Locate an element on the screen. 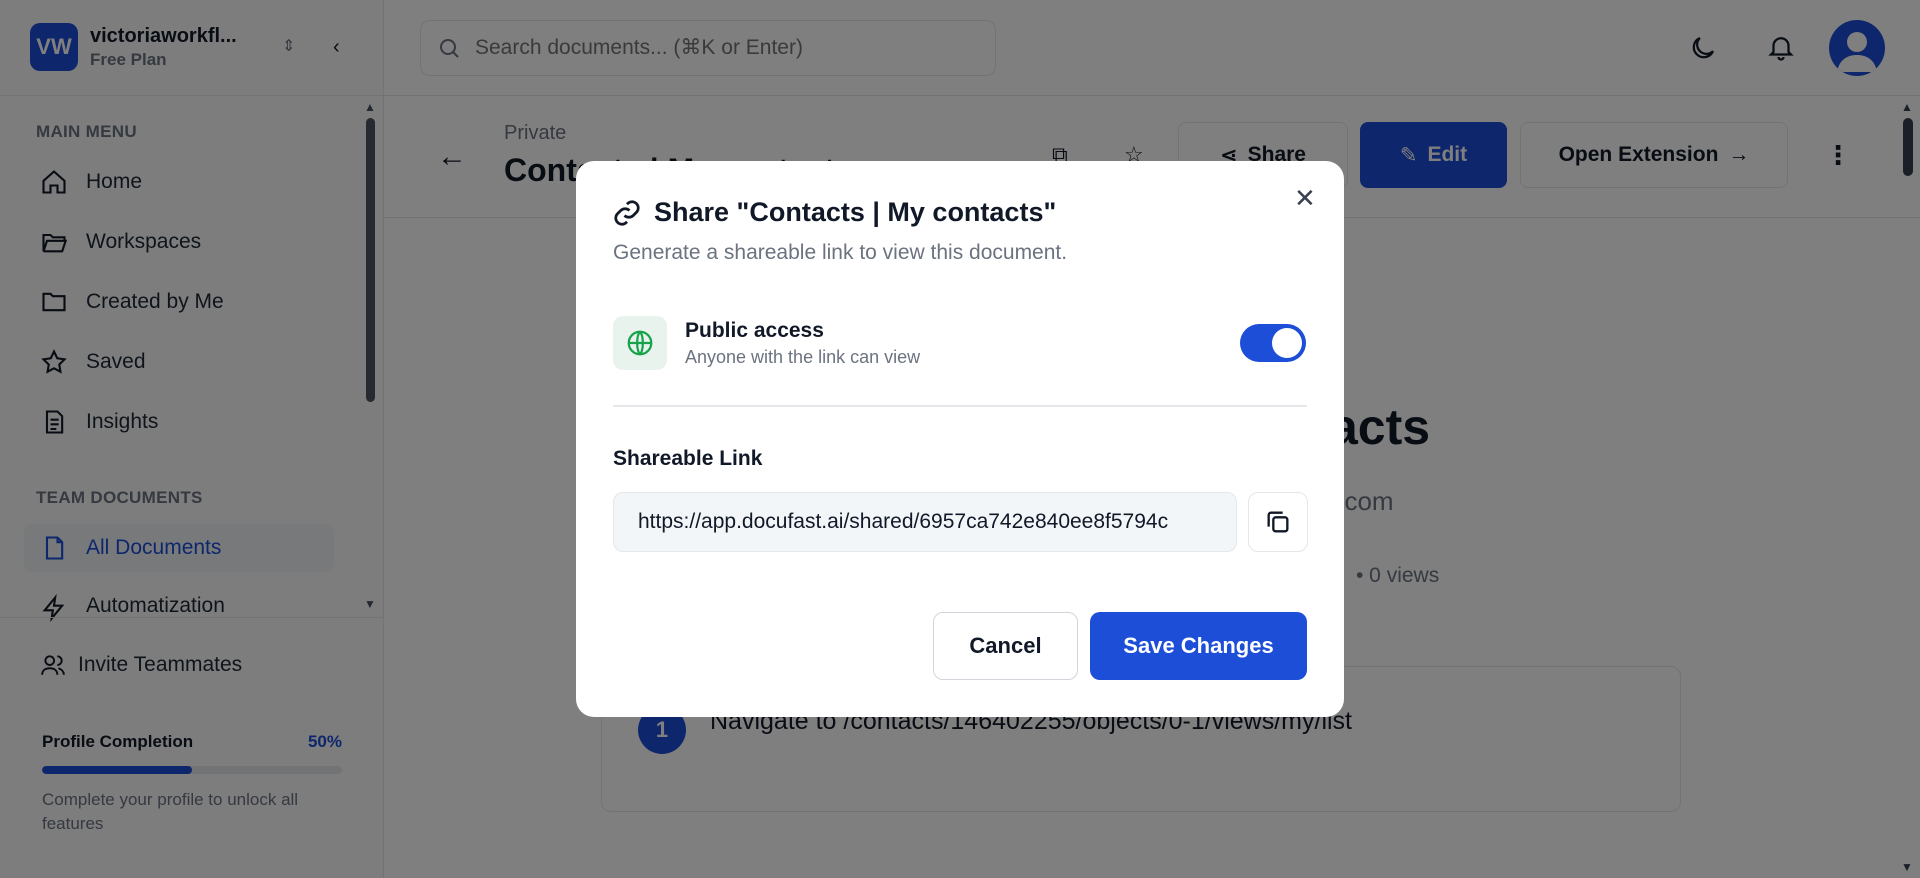  globe-icon is located at coordinates (640, 343).